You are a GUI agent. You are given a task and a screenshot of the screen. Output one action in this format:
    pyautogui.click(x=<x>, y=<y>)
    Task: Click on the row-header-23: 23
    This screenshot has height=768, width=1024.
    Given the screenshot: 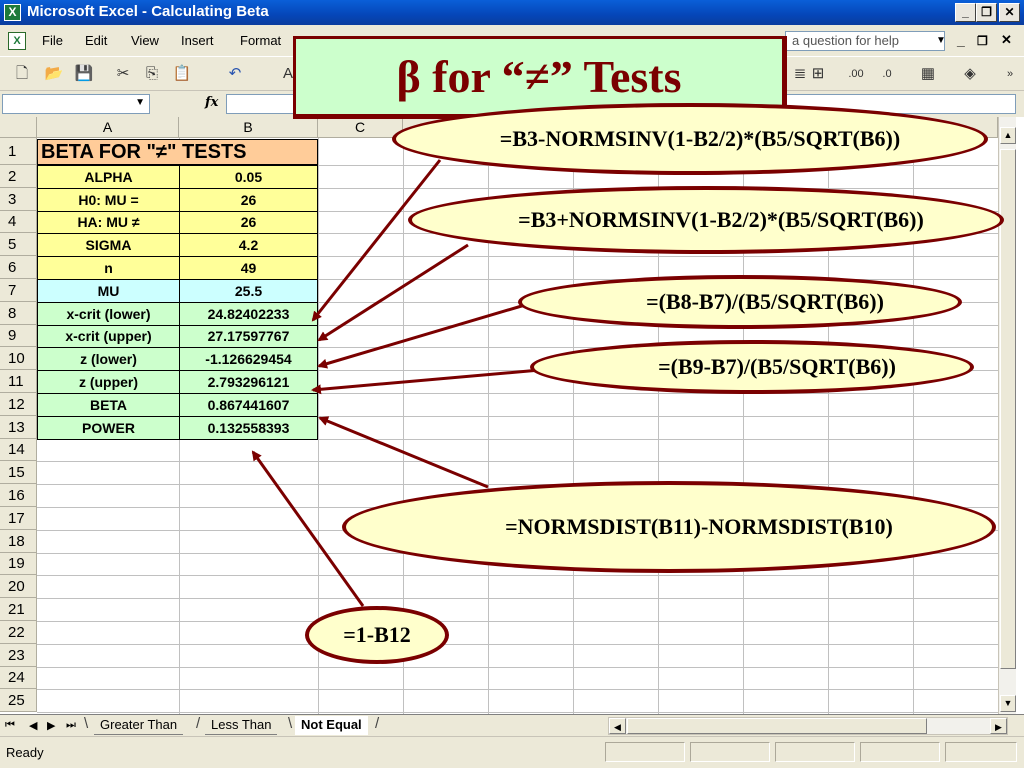 What is the action you would take?
    pyautogui.click(x=18, y=655)
    